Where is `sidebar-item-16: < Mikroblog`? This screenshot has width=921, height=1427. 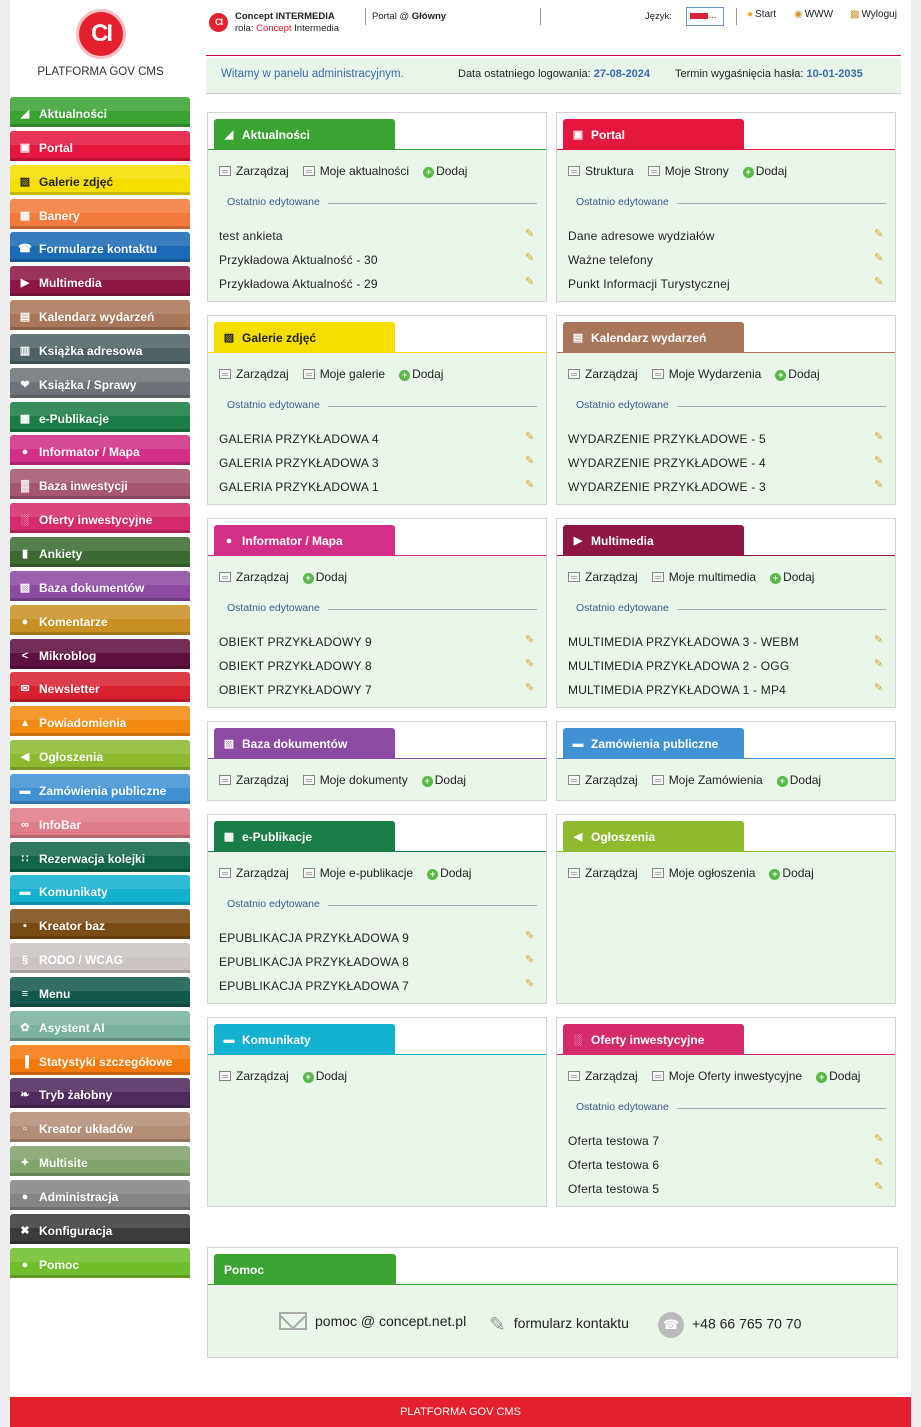 sidebar-item-16: < Mikroblog is located at coordinates (100, 653).